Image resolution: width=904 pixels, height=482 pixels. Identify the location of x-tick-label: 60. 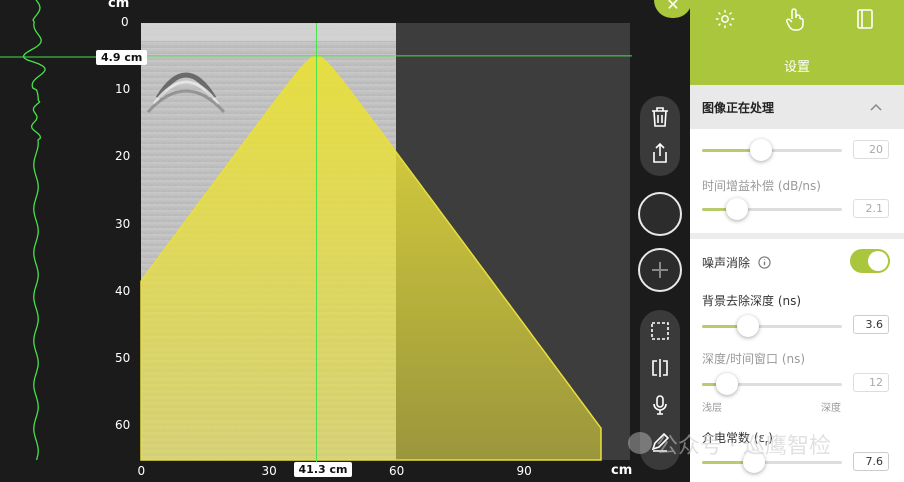
(397, 471).